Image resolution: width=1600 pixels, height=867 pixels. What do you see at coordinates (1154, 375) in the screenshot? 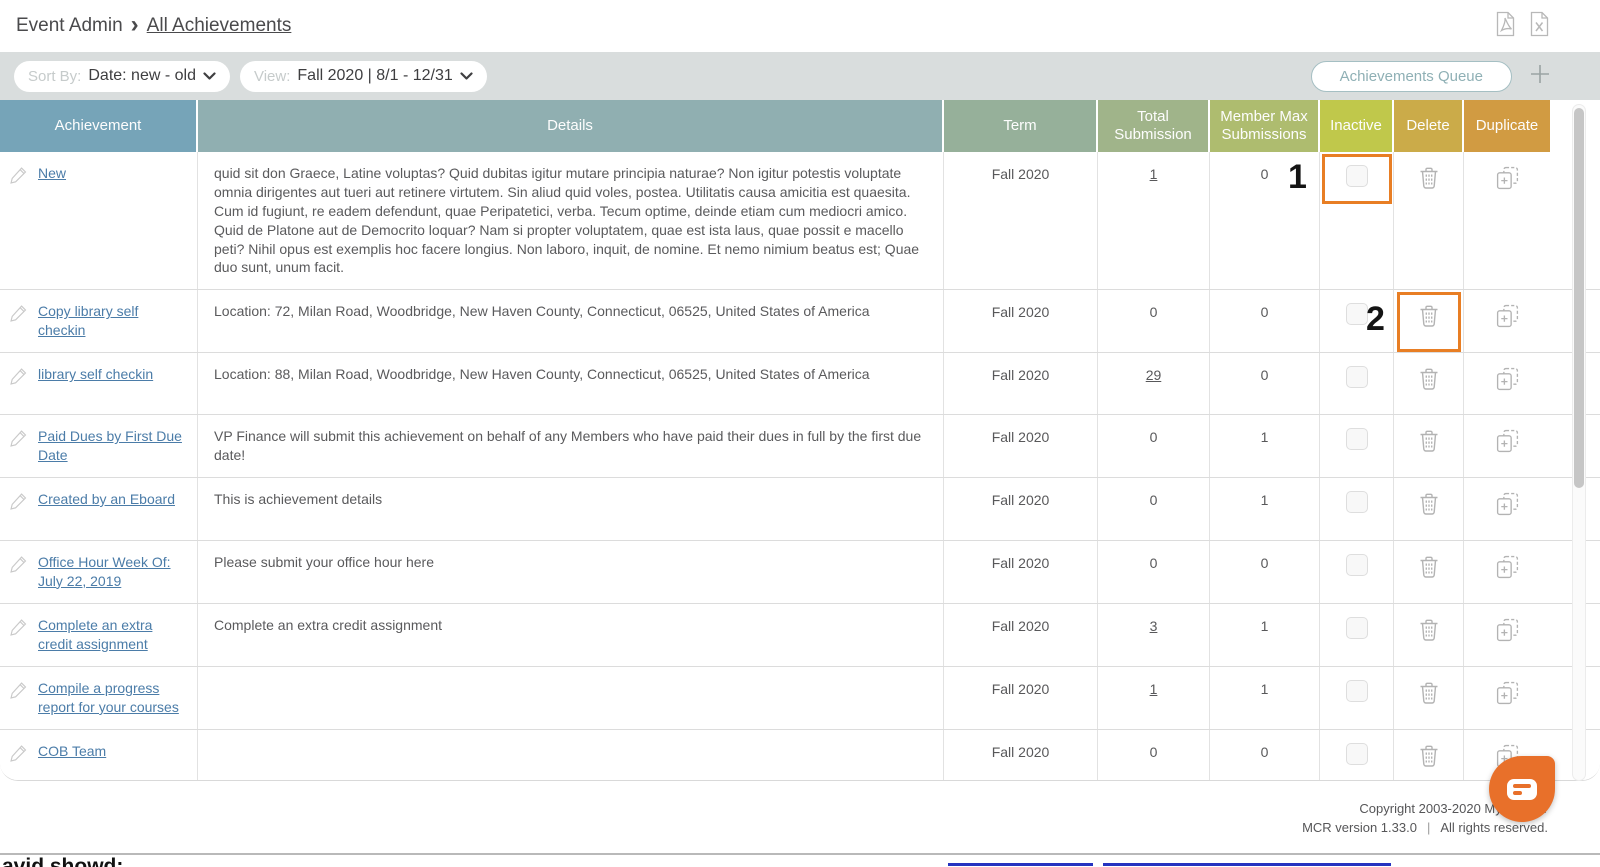
I see `total-submission-value: 29` at bounding box center [1154, 375].